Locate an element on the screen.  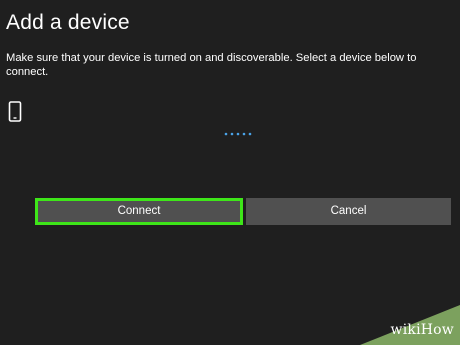
connect-button: Connect is located at coordinates (139, 211).